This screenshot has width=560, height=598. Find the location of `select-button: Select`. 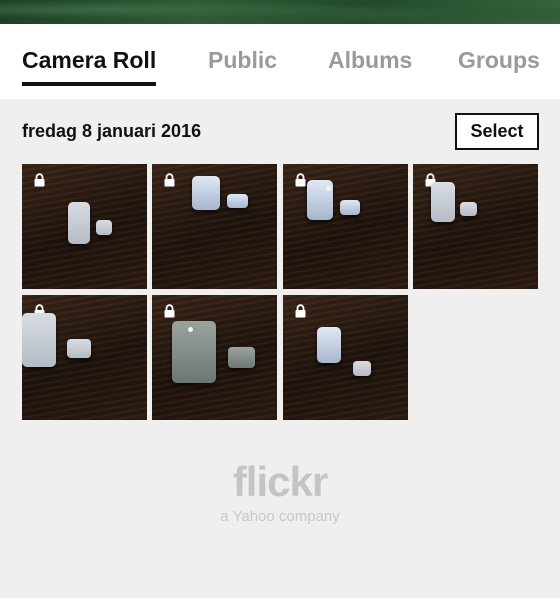

select-button: Select is located at coordinates (497, 131).